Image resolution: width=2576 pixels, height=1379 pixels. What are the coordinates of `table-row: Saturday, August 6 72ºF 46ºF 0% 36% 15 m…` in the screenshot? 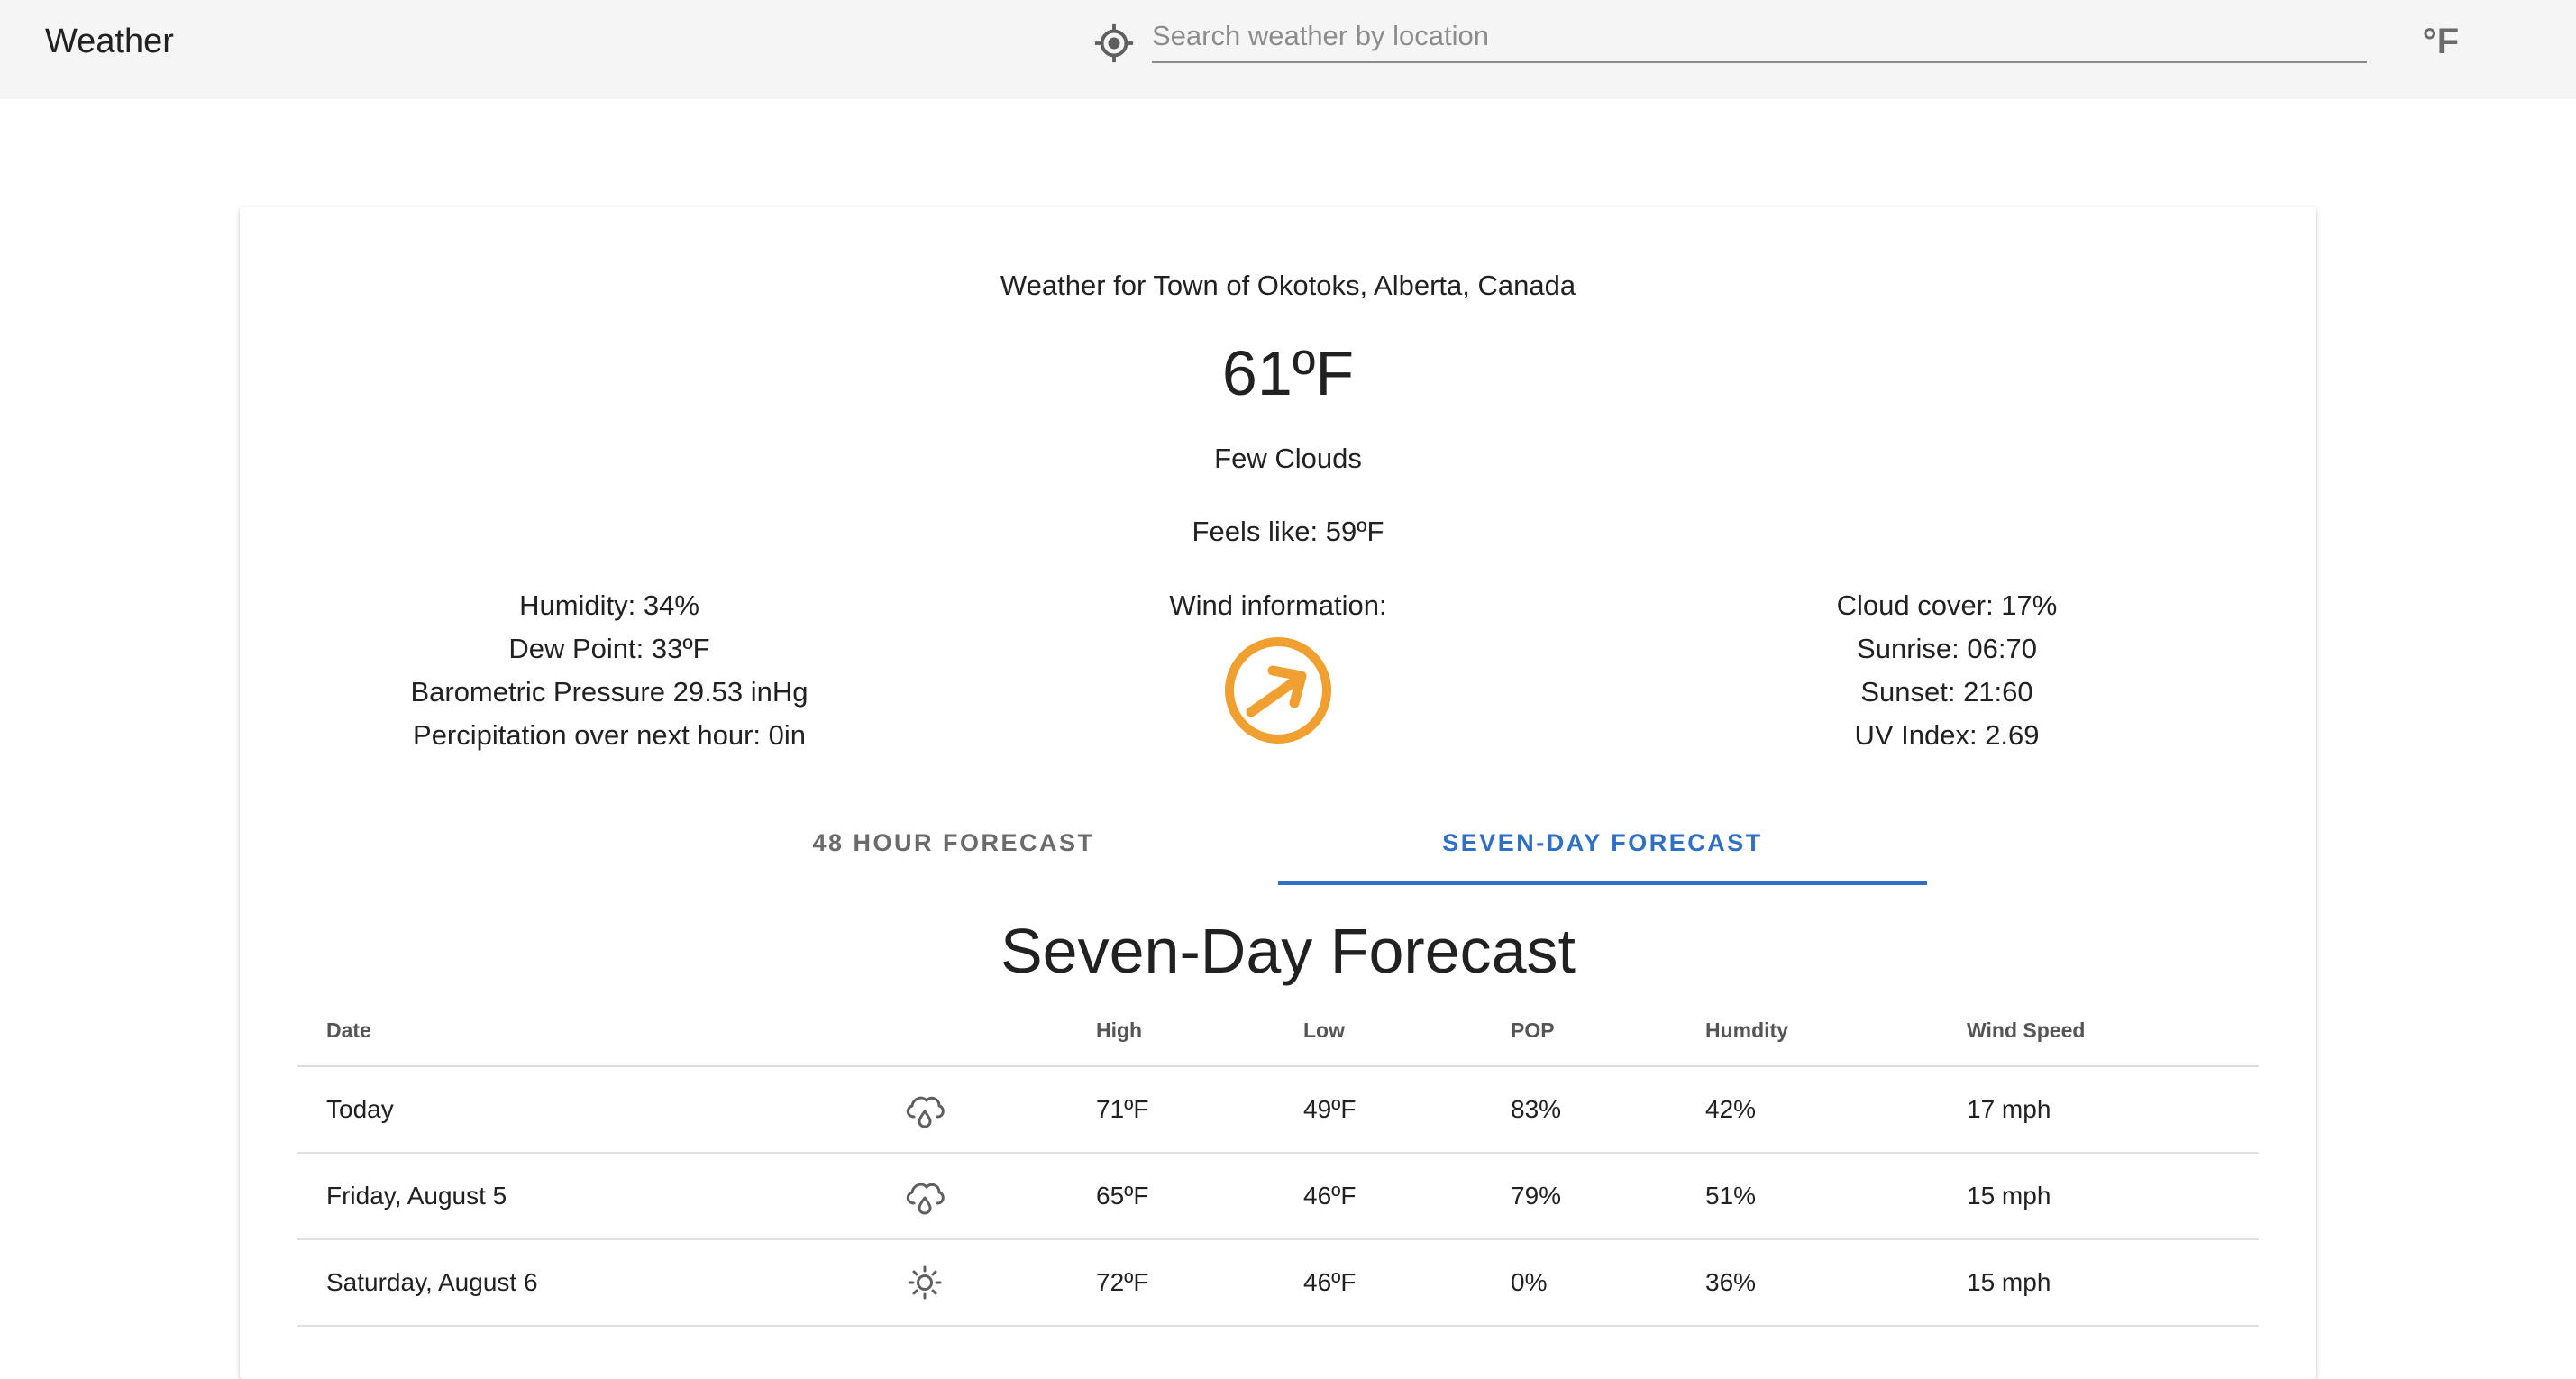 It's located at (1278, 1283).